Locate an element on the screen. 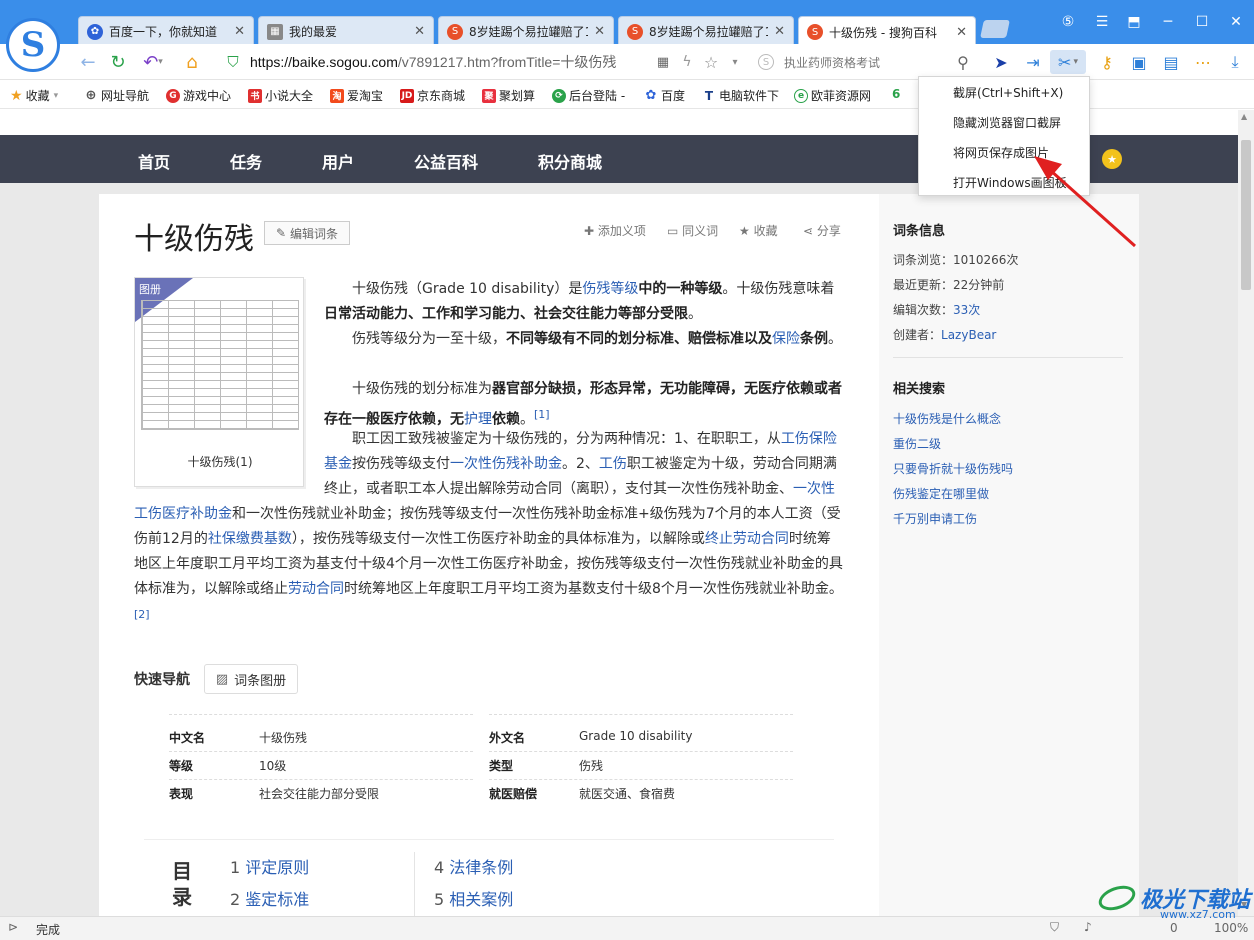 The image size is (1254, 940). tab-baike: S 十级伤残 - 搜狗百科 ✕ is located at coordinates (887, 31).